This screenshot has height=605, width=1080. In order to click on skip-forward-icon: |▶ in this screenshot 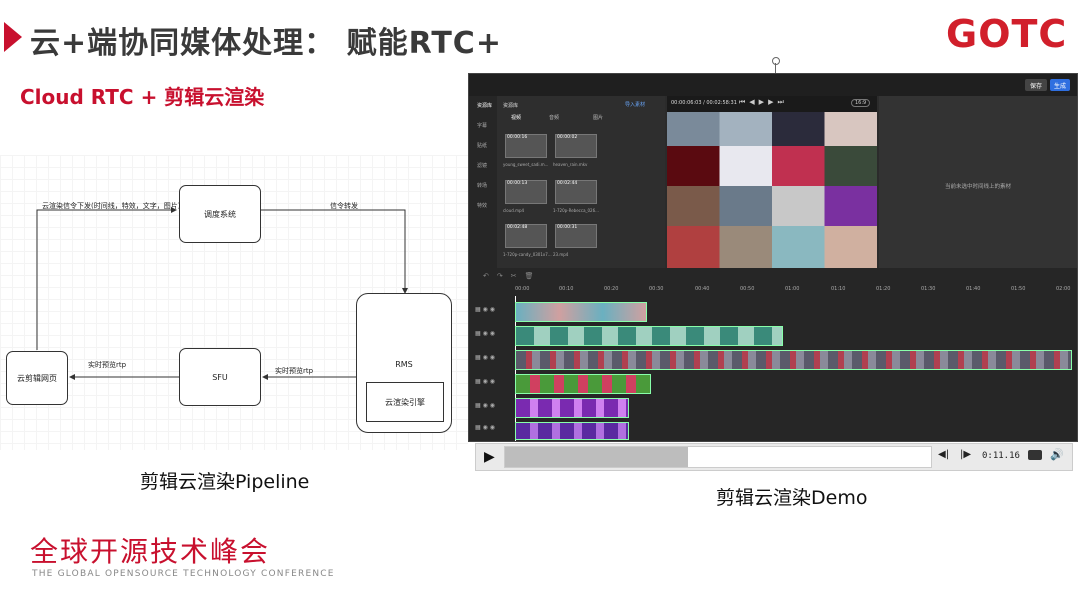, I will do `click(965, 454)`.